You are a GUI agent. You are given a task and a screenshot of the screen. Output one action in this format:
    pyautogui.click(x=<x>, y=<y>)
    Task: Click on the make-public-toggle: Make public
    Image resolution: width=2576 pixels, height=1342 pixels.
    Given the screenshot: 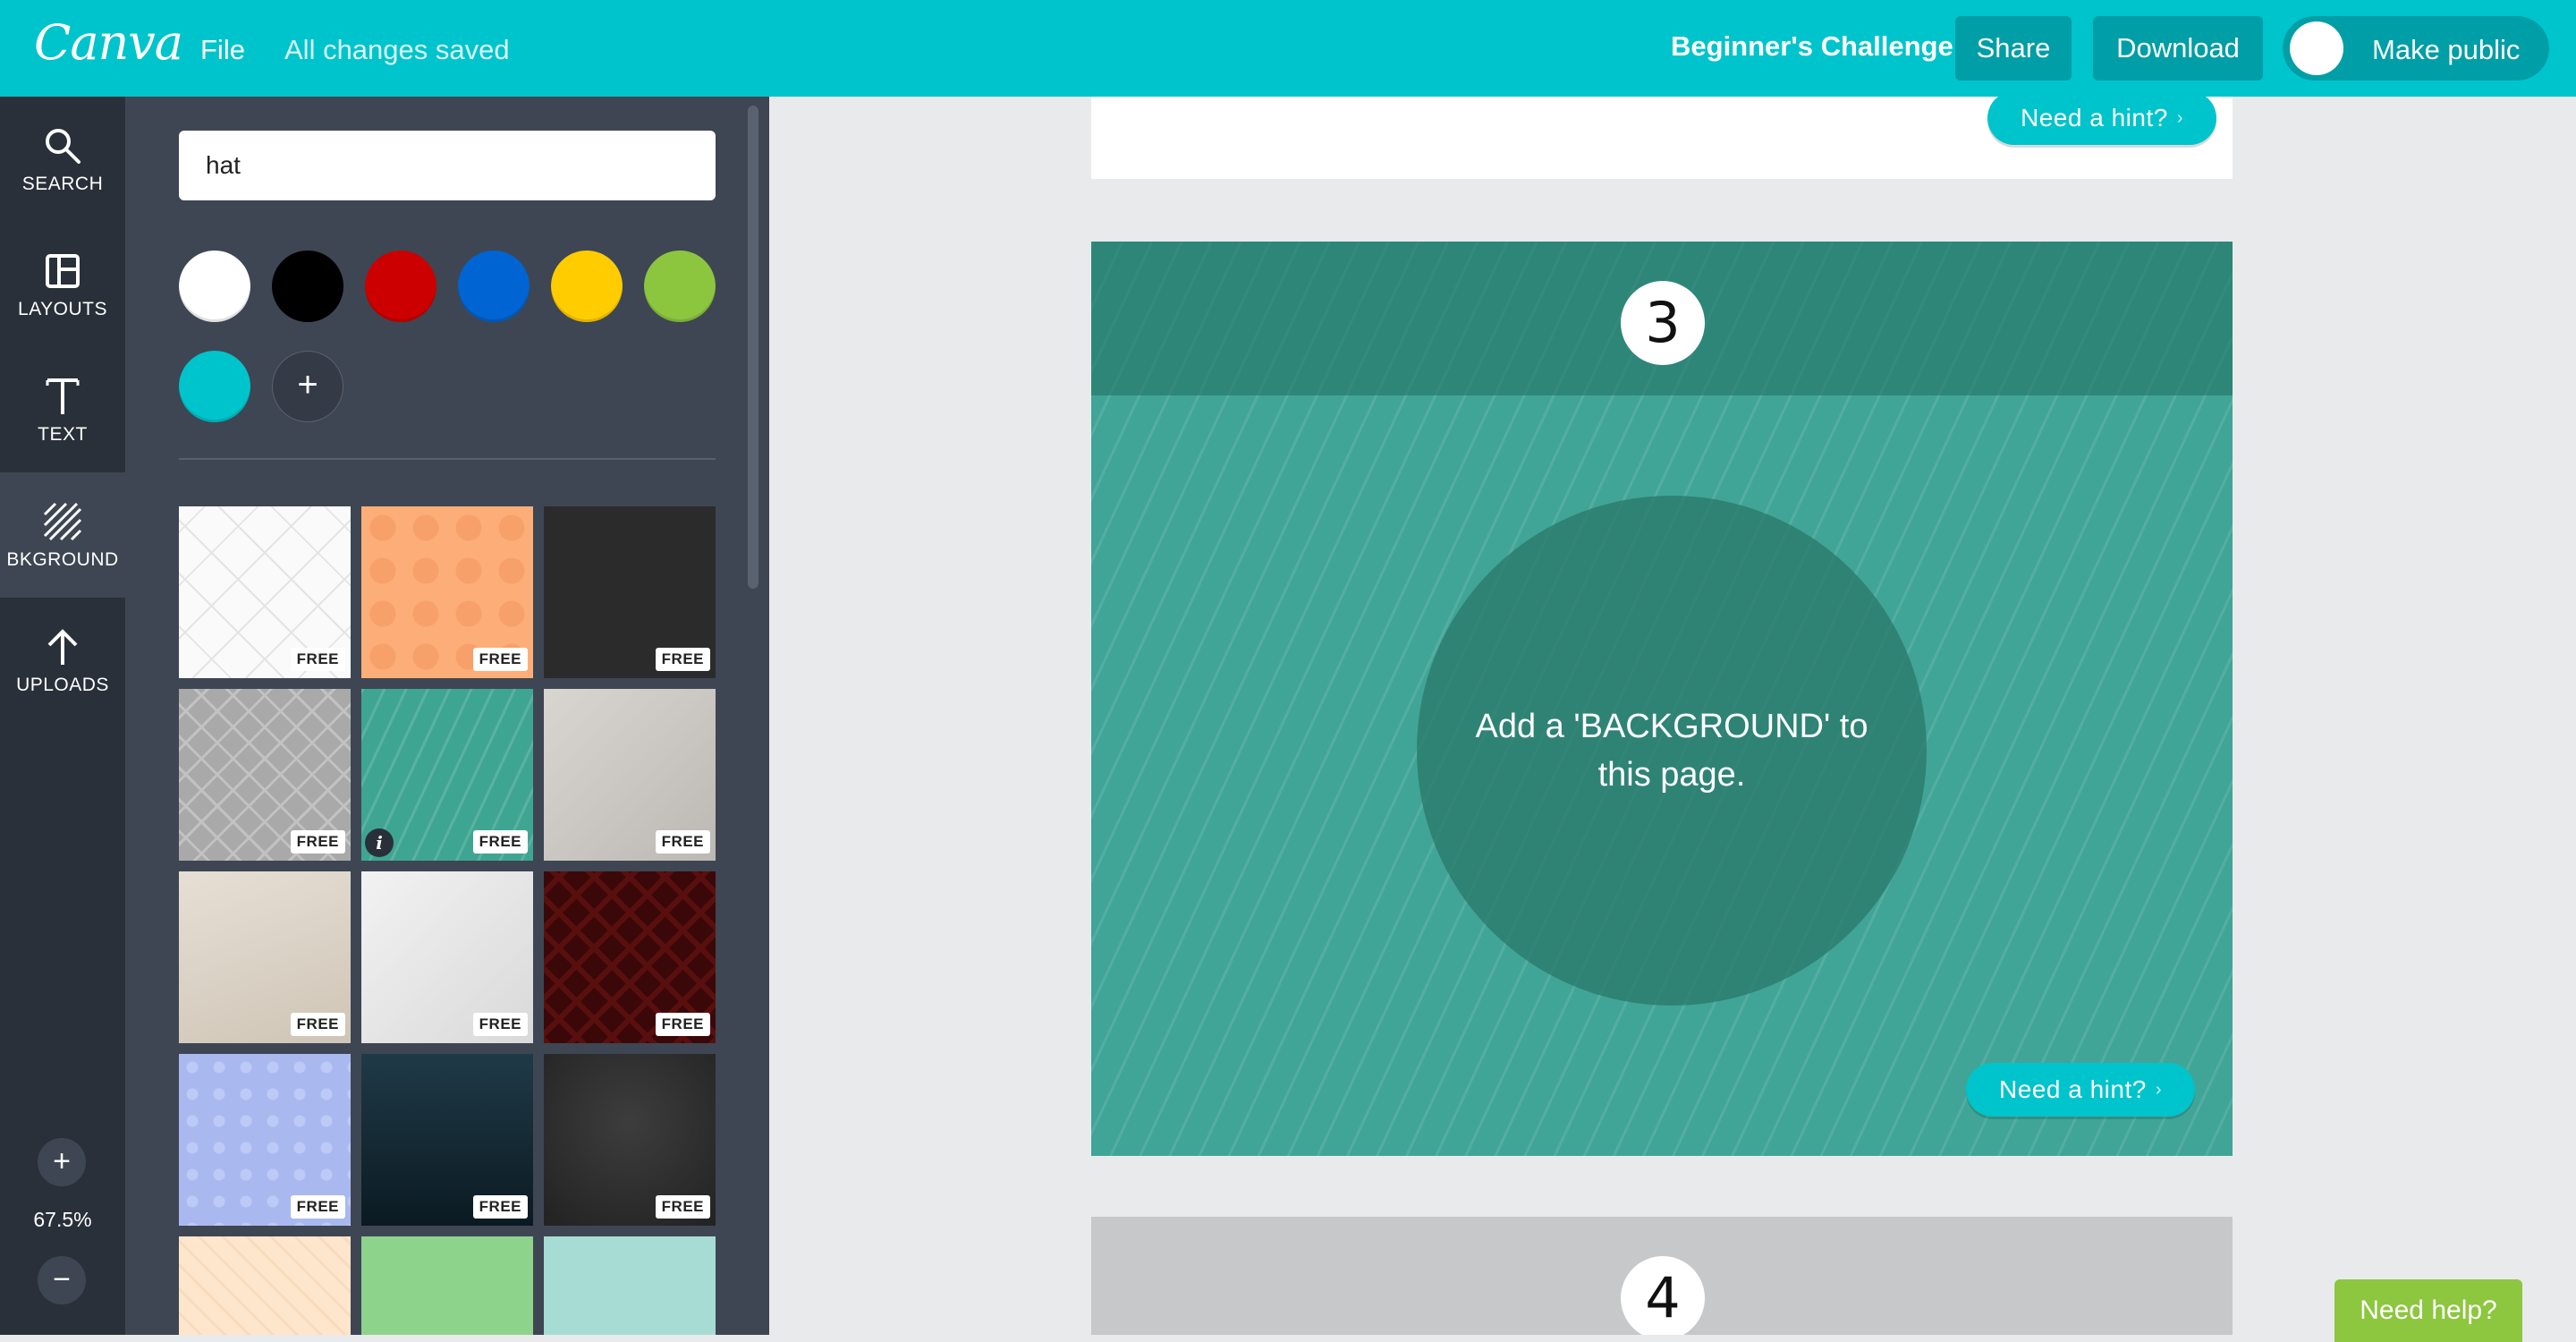 What is the action you would take?
    pyautogui.click(x=2416, y=49)
    